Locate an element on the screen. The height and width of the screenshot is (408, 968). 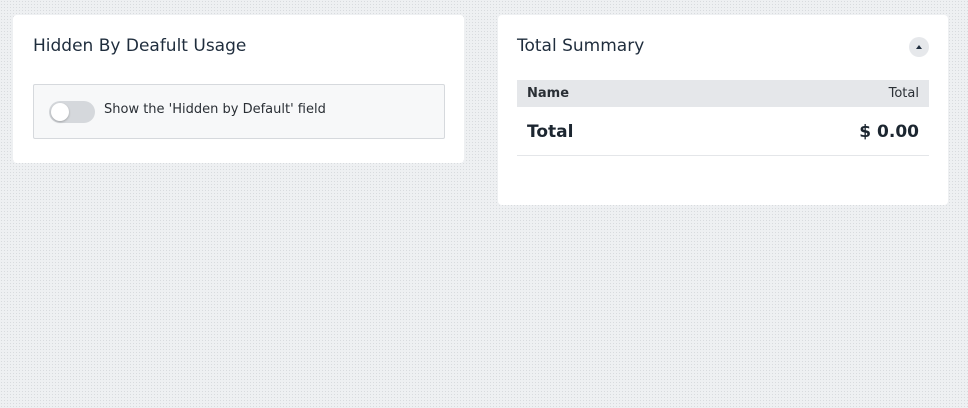
hidden-field-toggle-row: Show the 'Hidden by Default' field is located at coordinates (239, 111).